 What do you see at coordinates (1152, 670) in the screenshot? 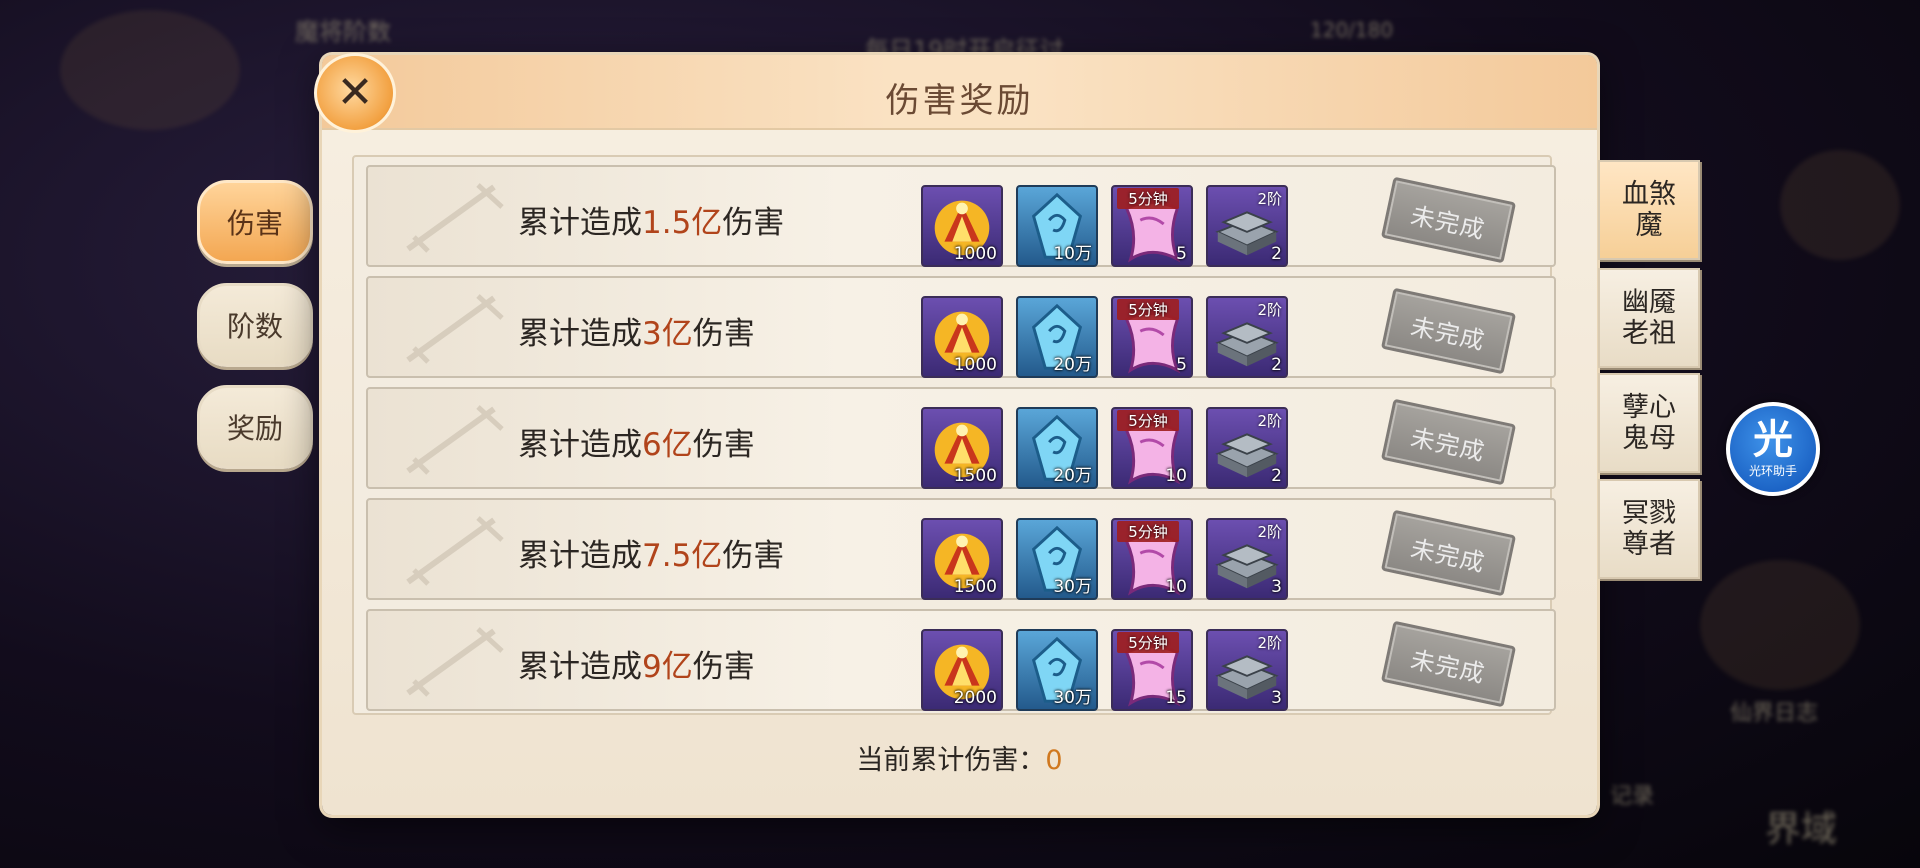
I see `reward-item: 5分钟 15` at bounding box center [1152, 670].